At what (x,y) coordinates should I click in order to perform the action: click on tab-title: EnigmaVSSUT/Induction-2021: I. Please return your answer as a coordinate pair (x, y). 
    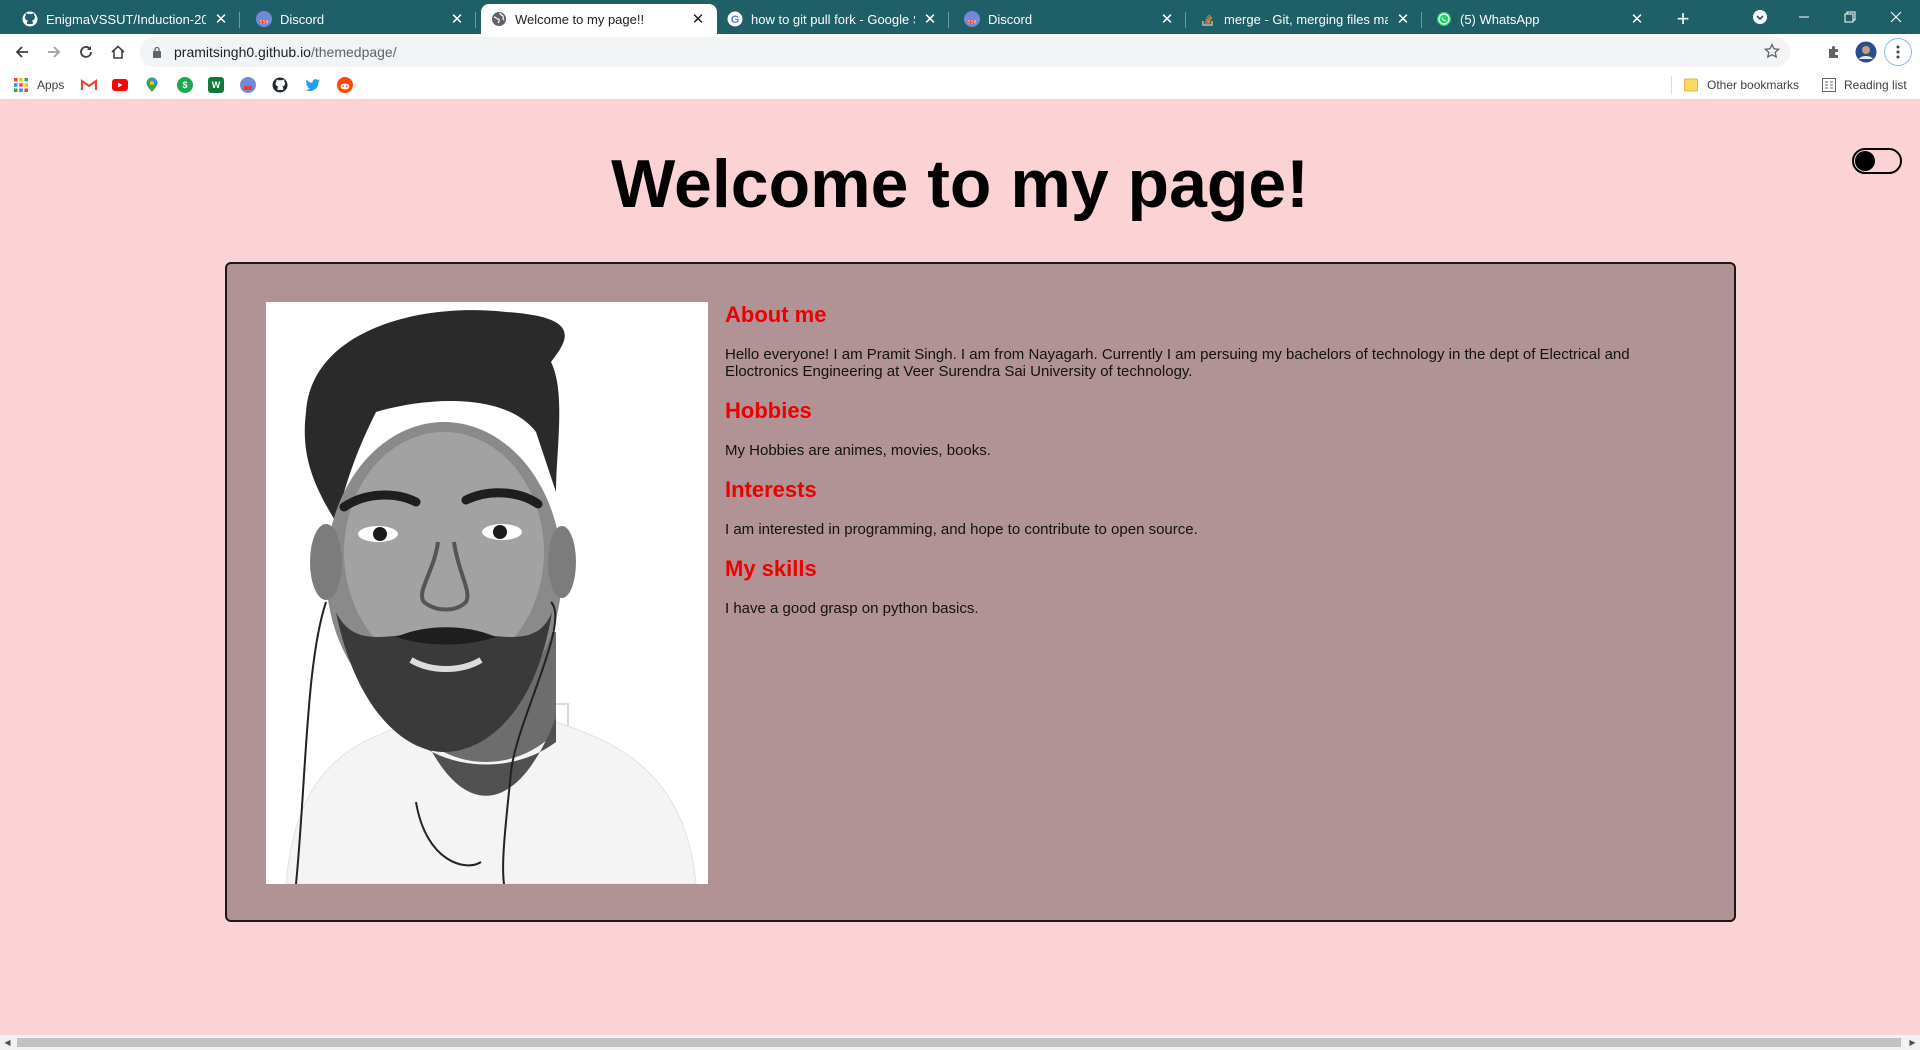
    Looking at the image, I should click on (126, 19).